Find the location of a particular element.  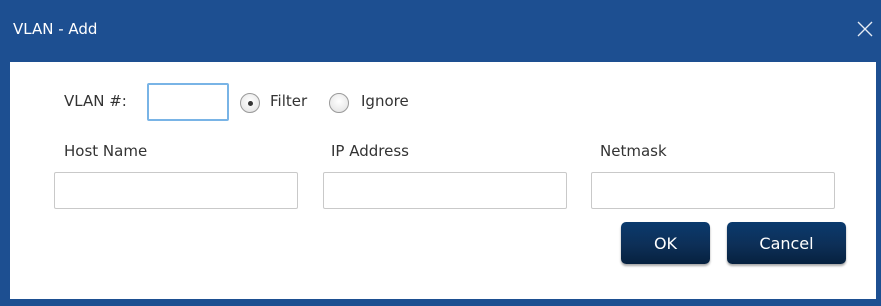

dialog-title: VLAN - Add is located at coordinates (55, 29).